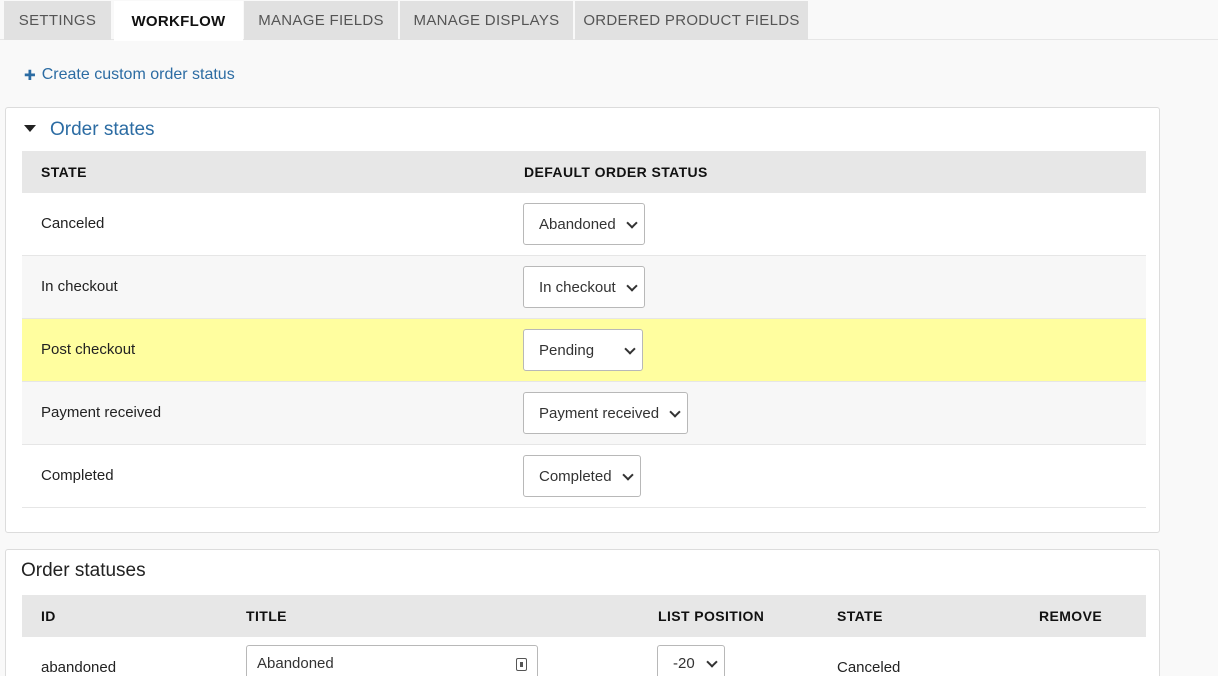  What do you see at coordinates (684, 663) in the screenshot?
I see `select-value: -20` at bounding box center [684, 663].